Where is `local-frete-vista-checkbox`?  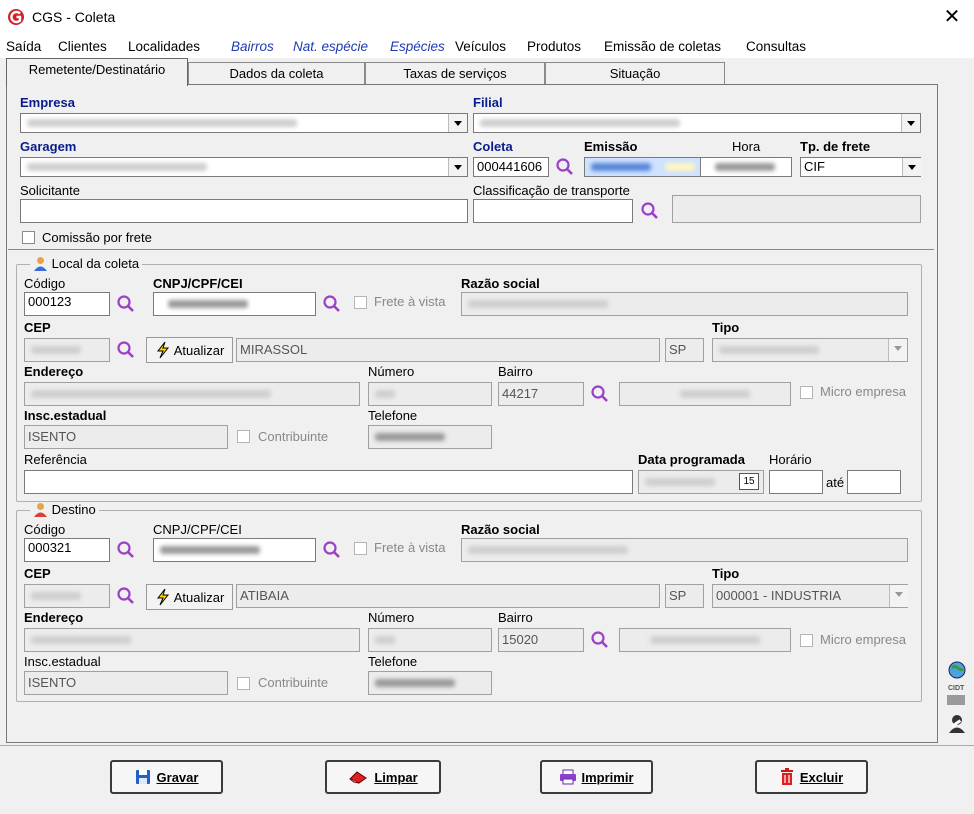 local-frete-vista-checkbox is located at coordinates (360, 302).